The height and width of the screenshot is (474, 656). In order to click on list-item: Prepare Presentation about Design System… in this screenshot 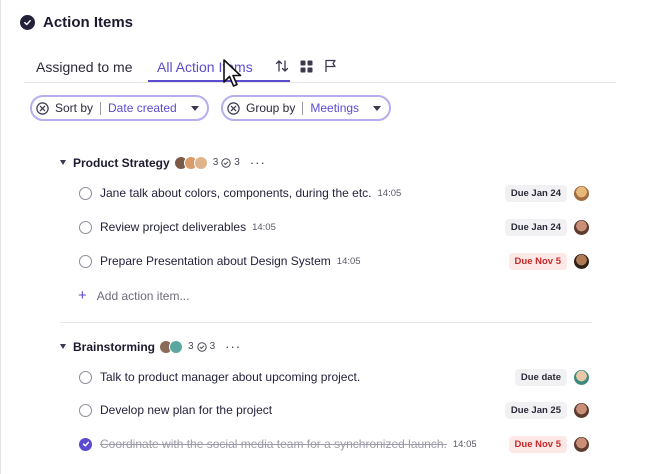, I will do `click(335, 261)`.